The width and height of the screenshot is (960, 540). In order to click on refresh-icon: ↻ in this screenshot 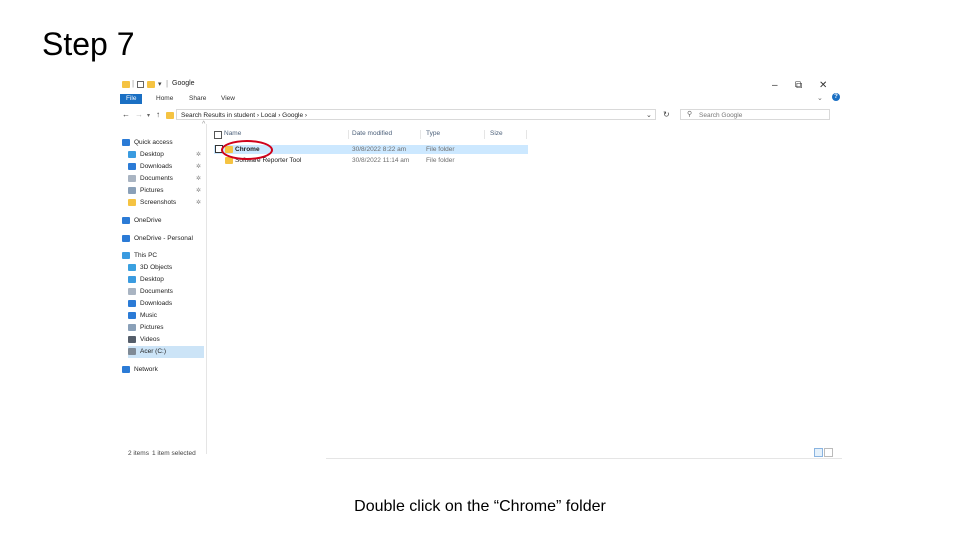, I will do `click(666, 114)`.